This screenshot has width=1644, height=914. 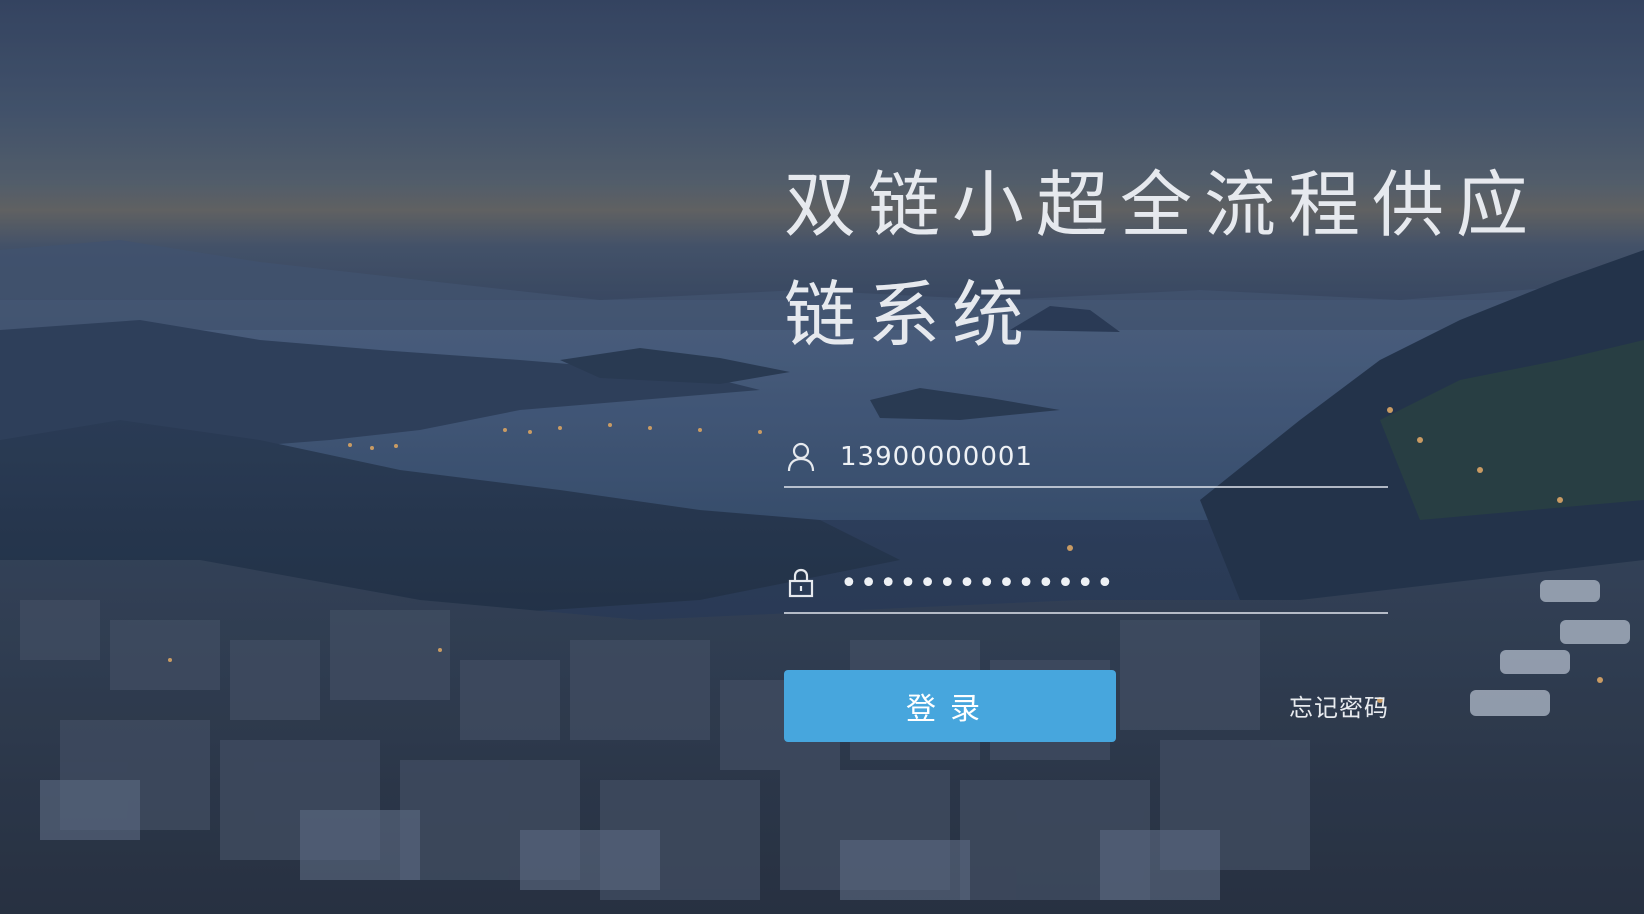 What do you see at coordinates (1100, 583) in the screenshot?
I see `password-input` at bounding box center [1100, 583].